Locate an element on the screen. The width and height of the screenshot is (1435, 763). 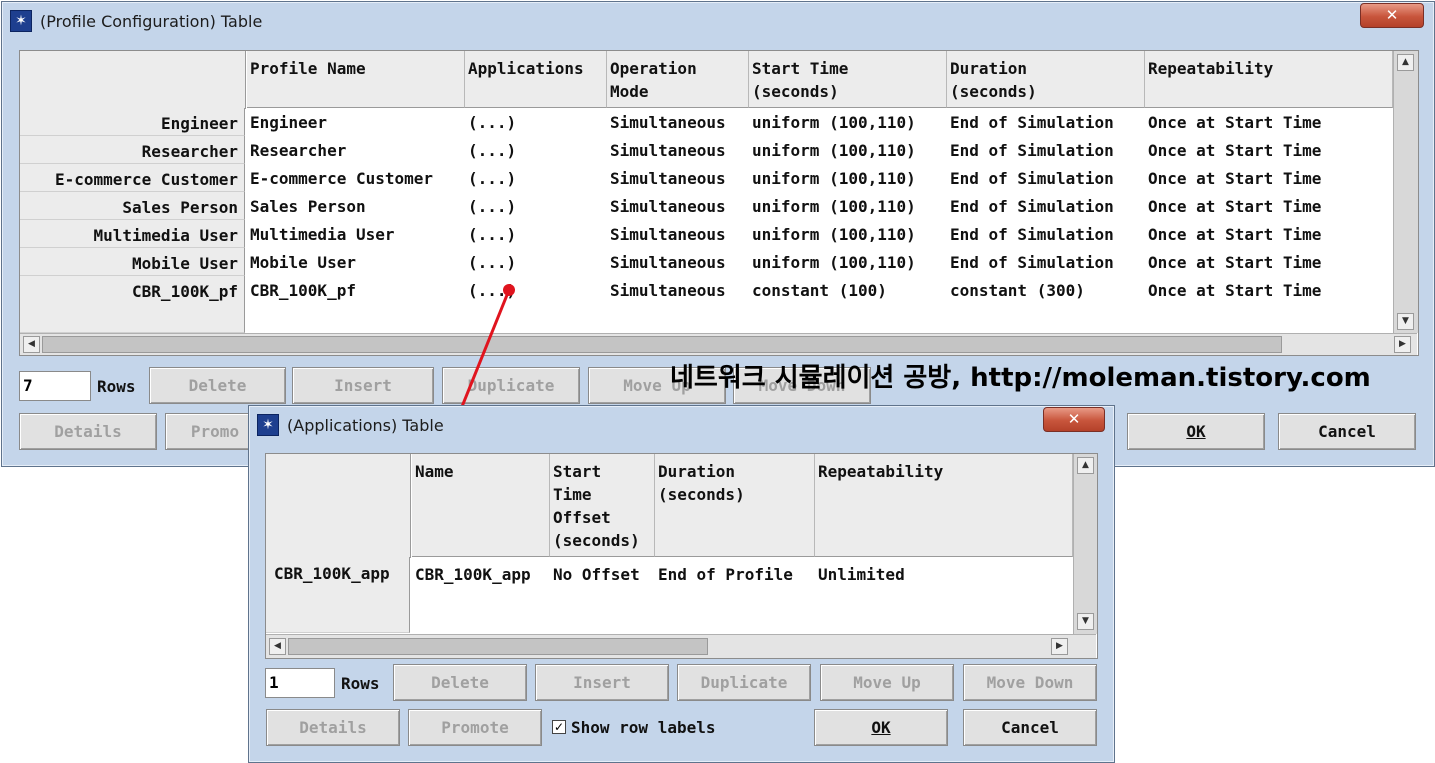
apps-table-horizontal-scrollbar: ◀ ▶ is located at coordinates (681, 646).